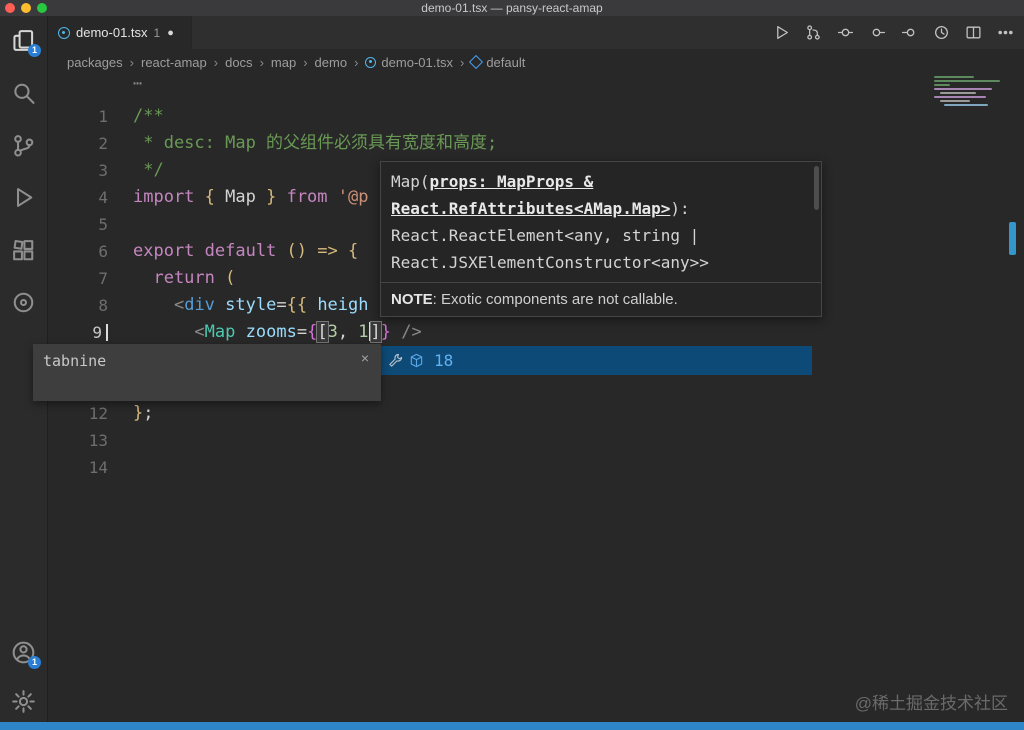  What do you see at coordinates (297, 305) in the screenshot?
I see `code-token: {{` at bounding box center [297, 305].